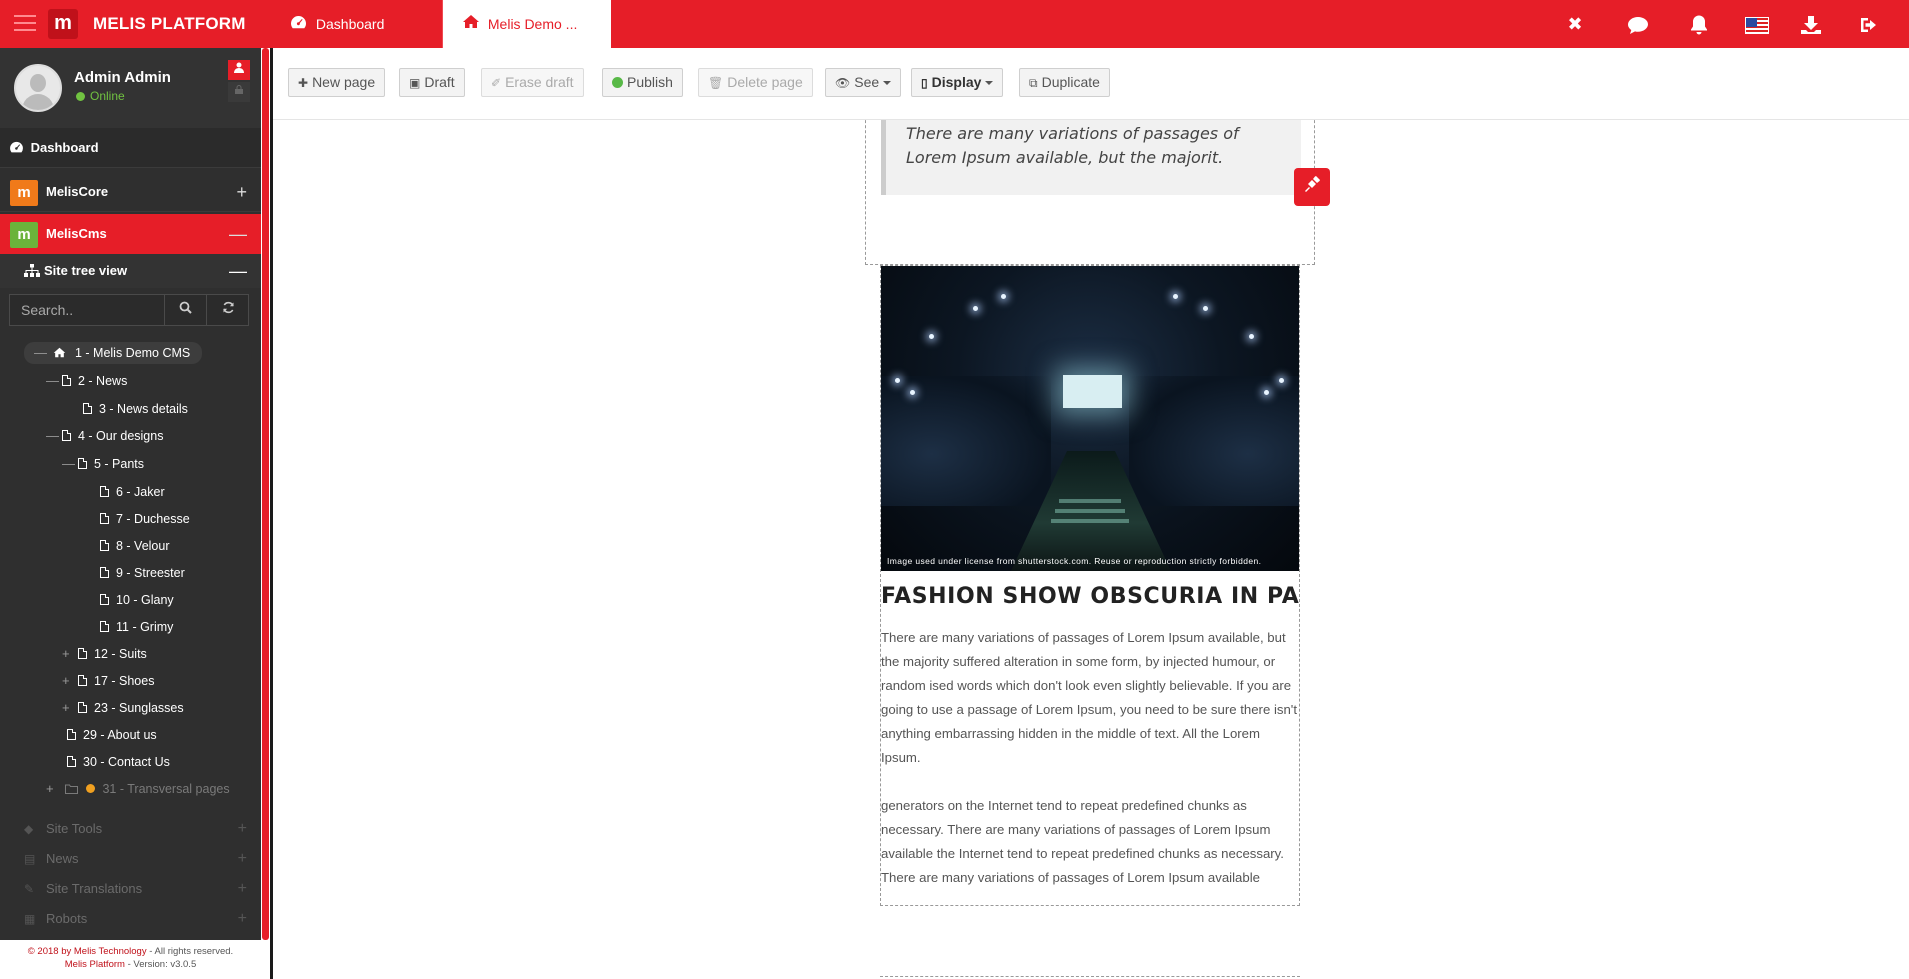 The height and width of the screenshot is (979, 1909). What do you see at coordinates (716, 83) in the screenshot?
I see `trash-icon: 🗑` at bounding box center [716, 83].